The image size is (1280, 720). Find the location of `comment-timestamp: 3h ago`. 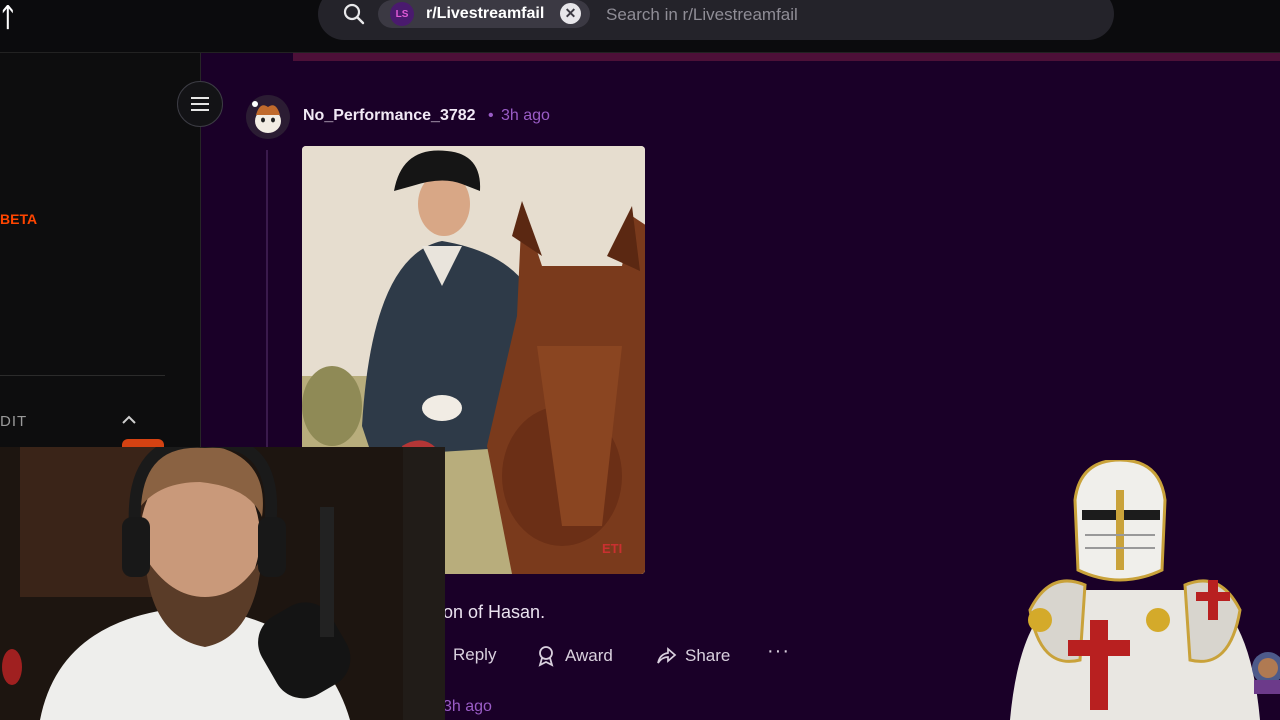

comment-timestamp: 3h ago is located at coordinates (525, 116).